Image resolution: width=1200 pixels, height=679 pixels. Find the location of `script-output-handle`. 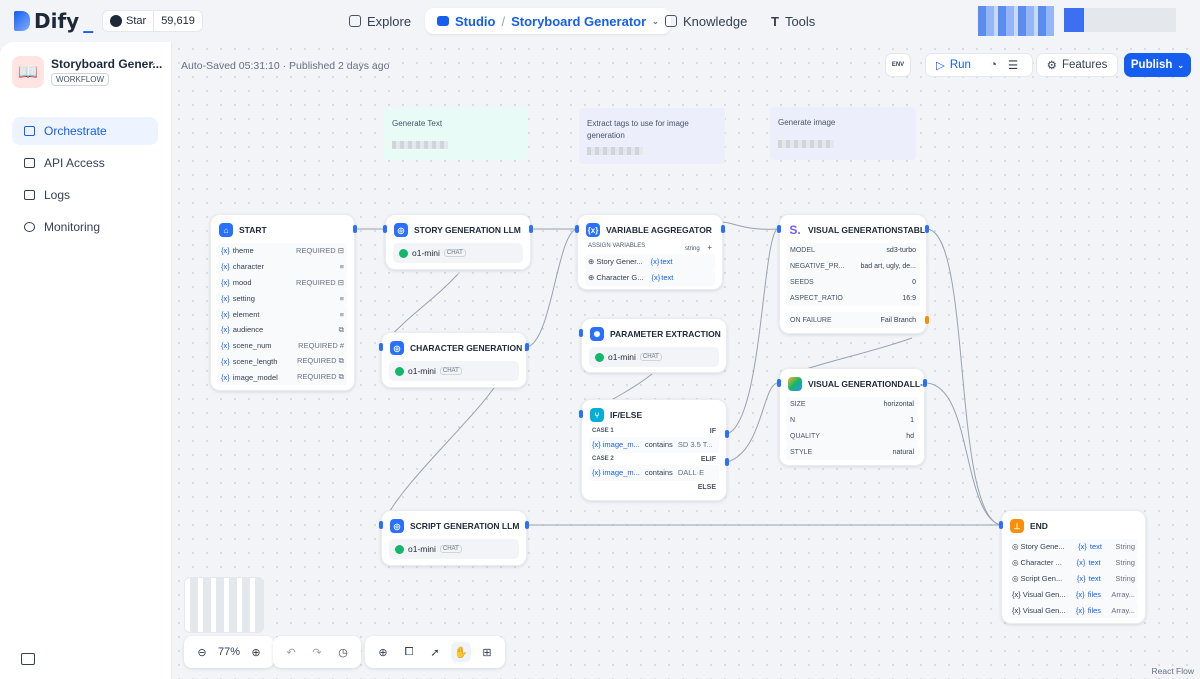

script-output-handle is located at coordinates (527, 525).